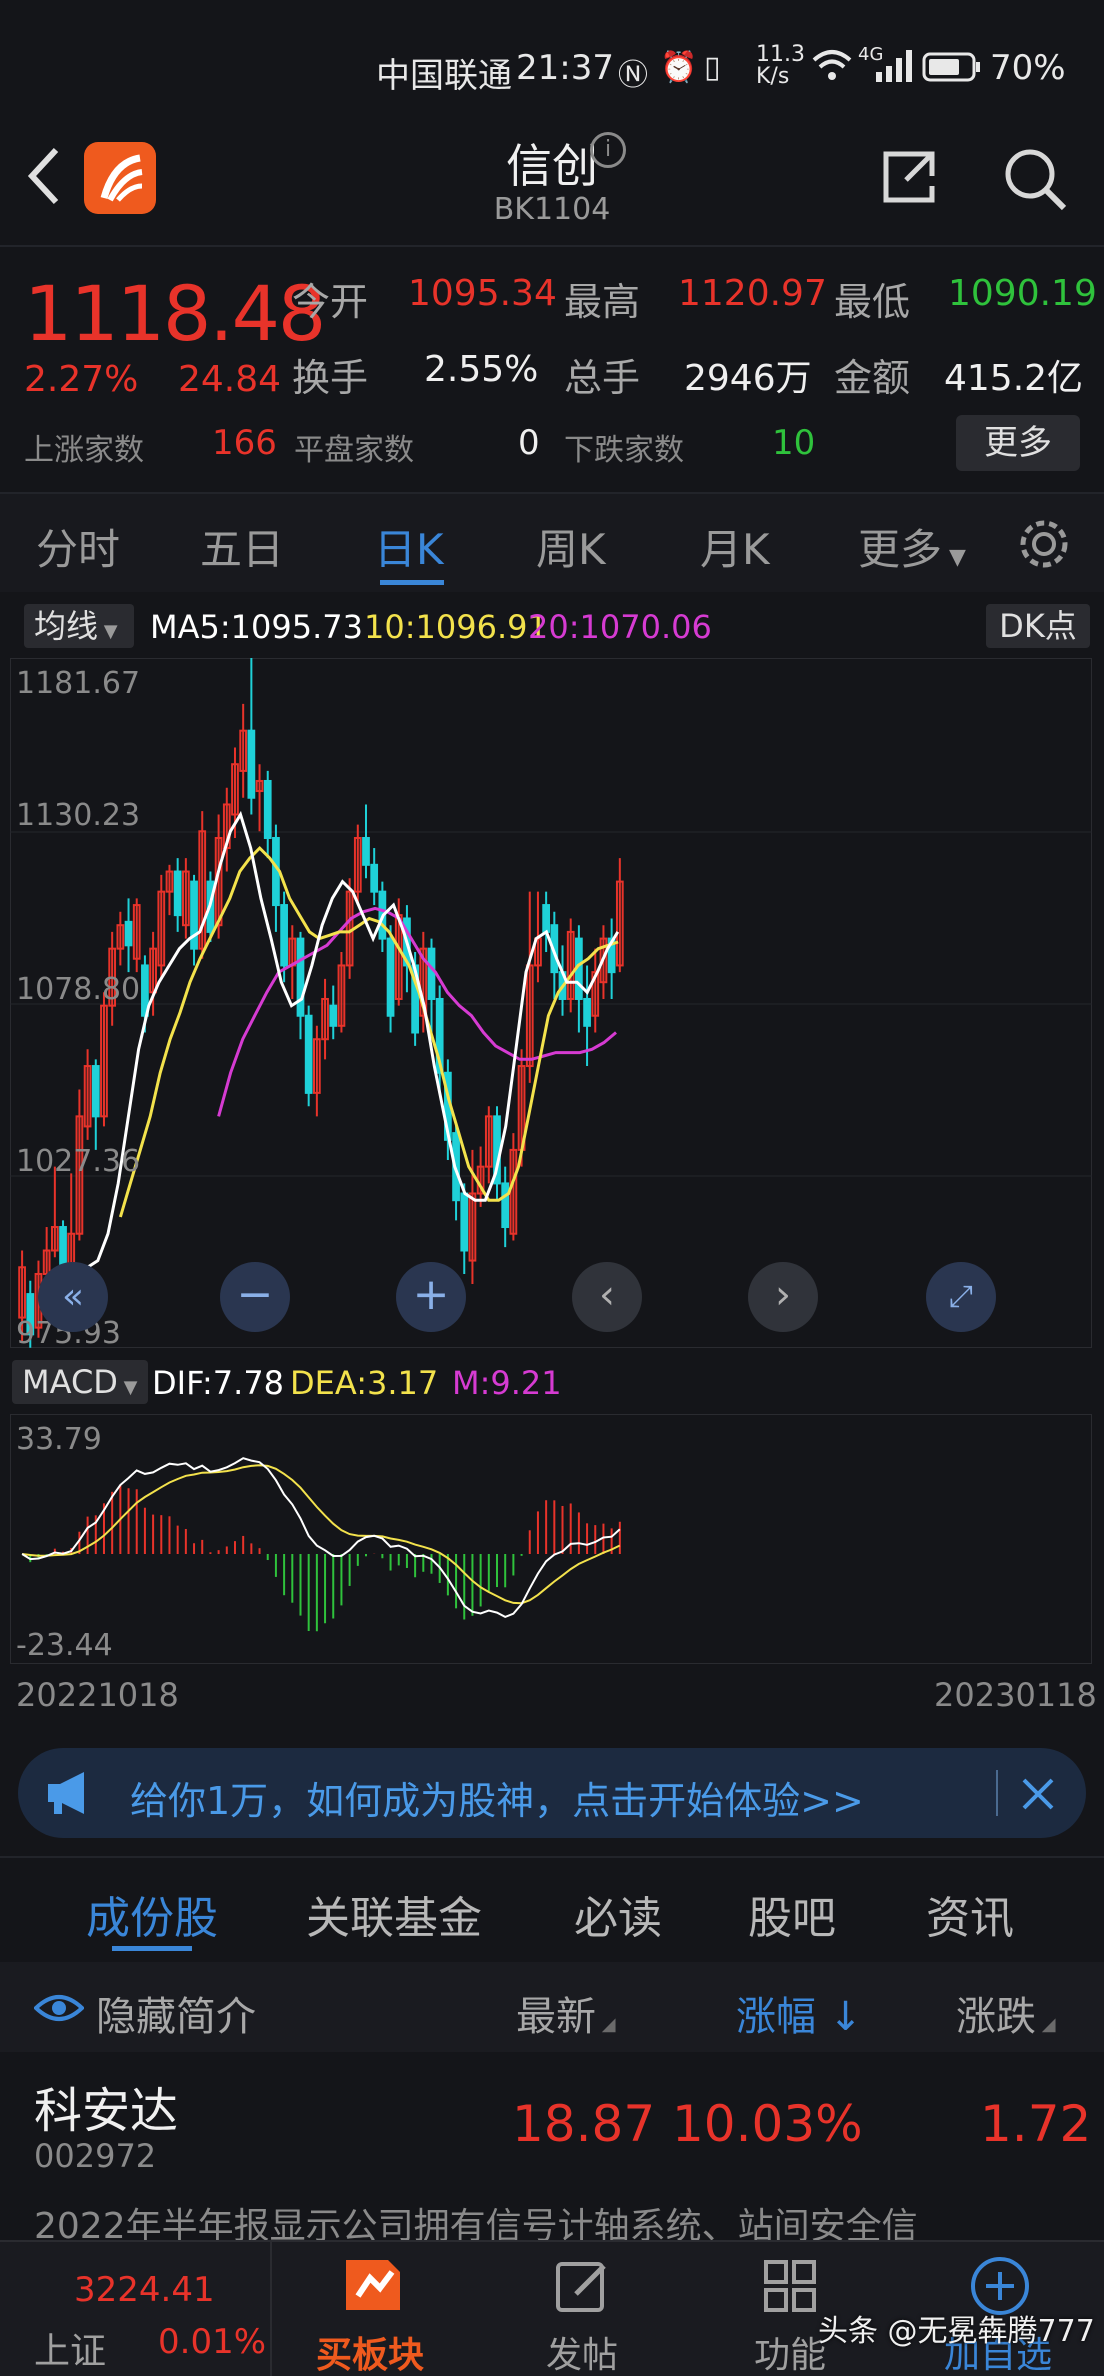 Image resolution: width=1104 pixels, height=2376 pixels. What do you see at coordinates (394, 1914) in the screenshot?
I see `tab-related-funds: 关联基金` at bounding box center [394, 1914].